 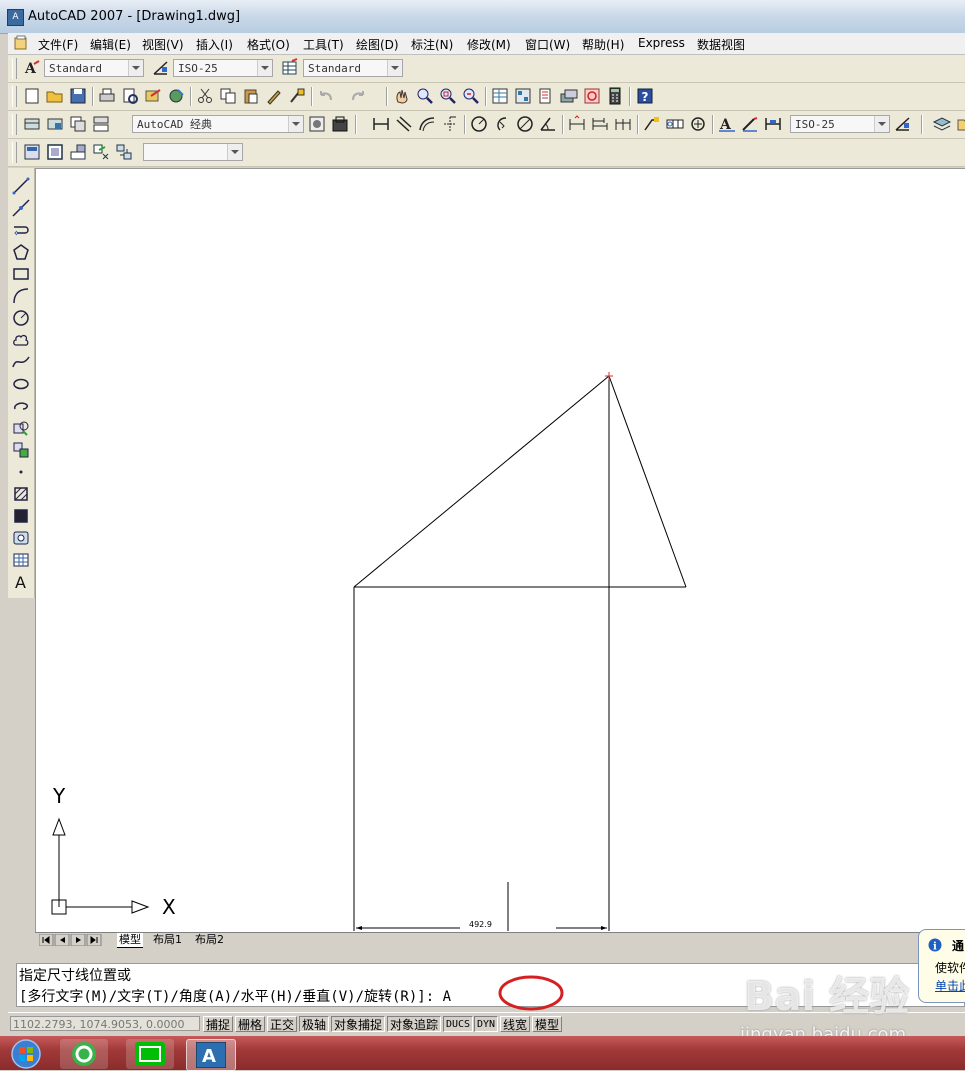 I want to click on menu-edit: 编辑(E), so click(x=110, y=44).